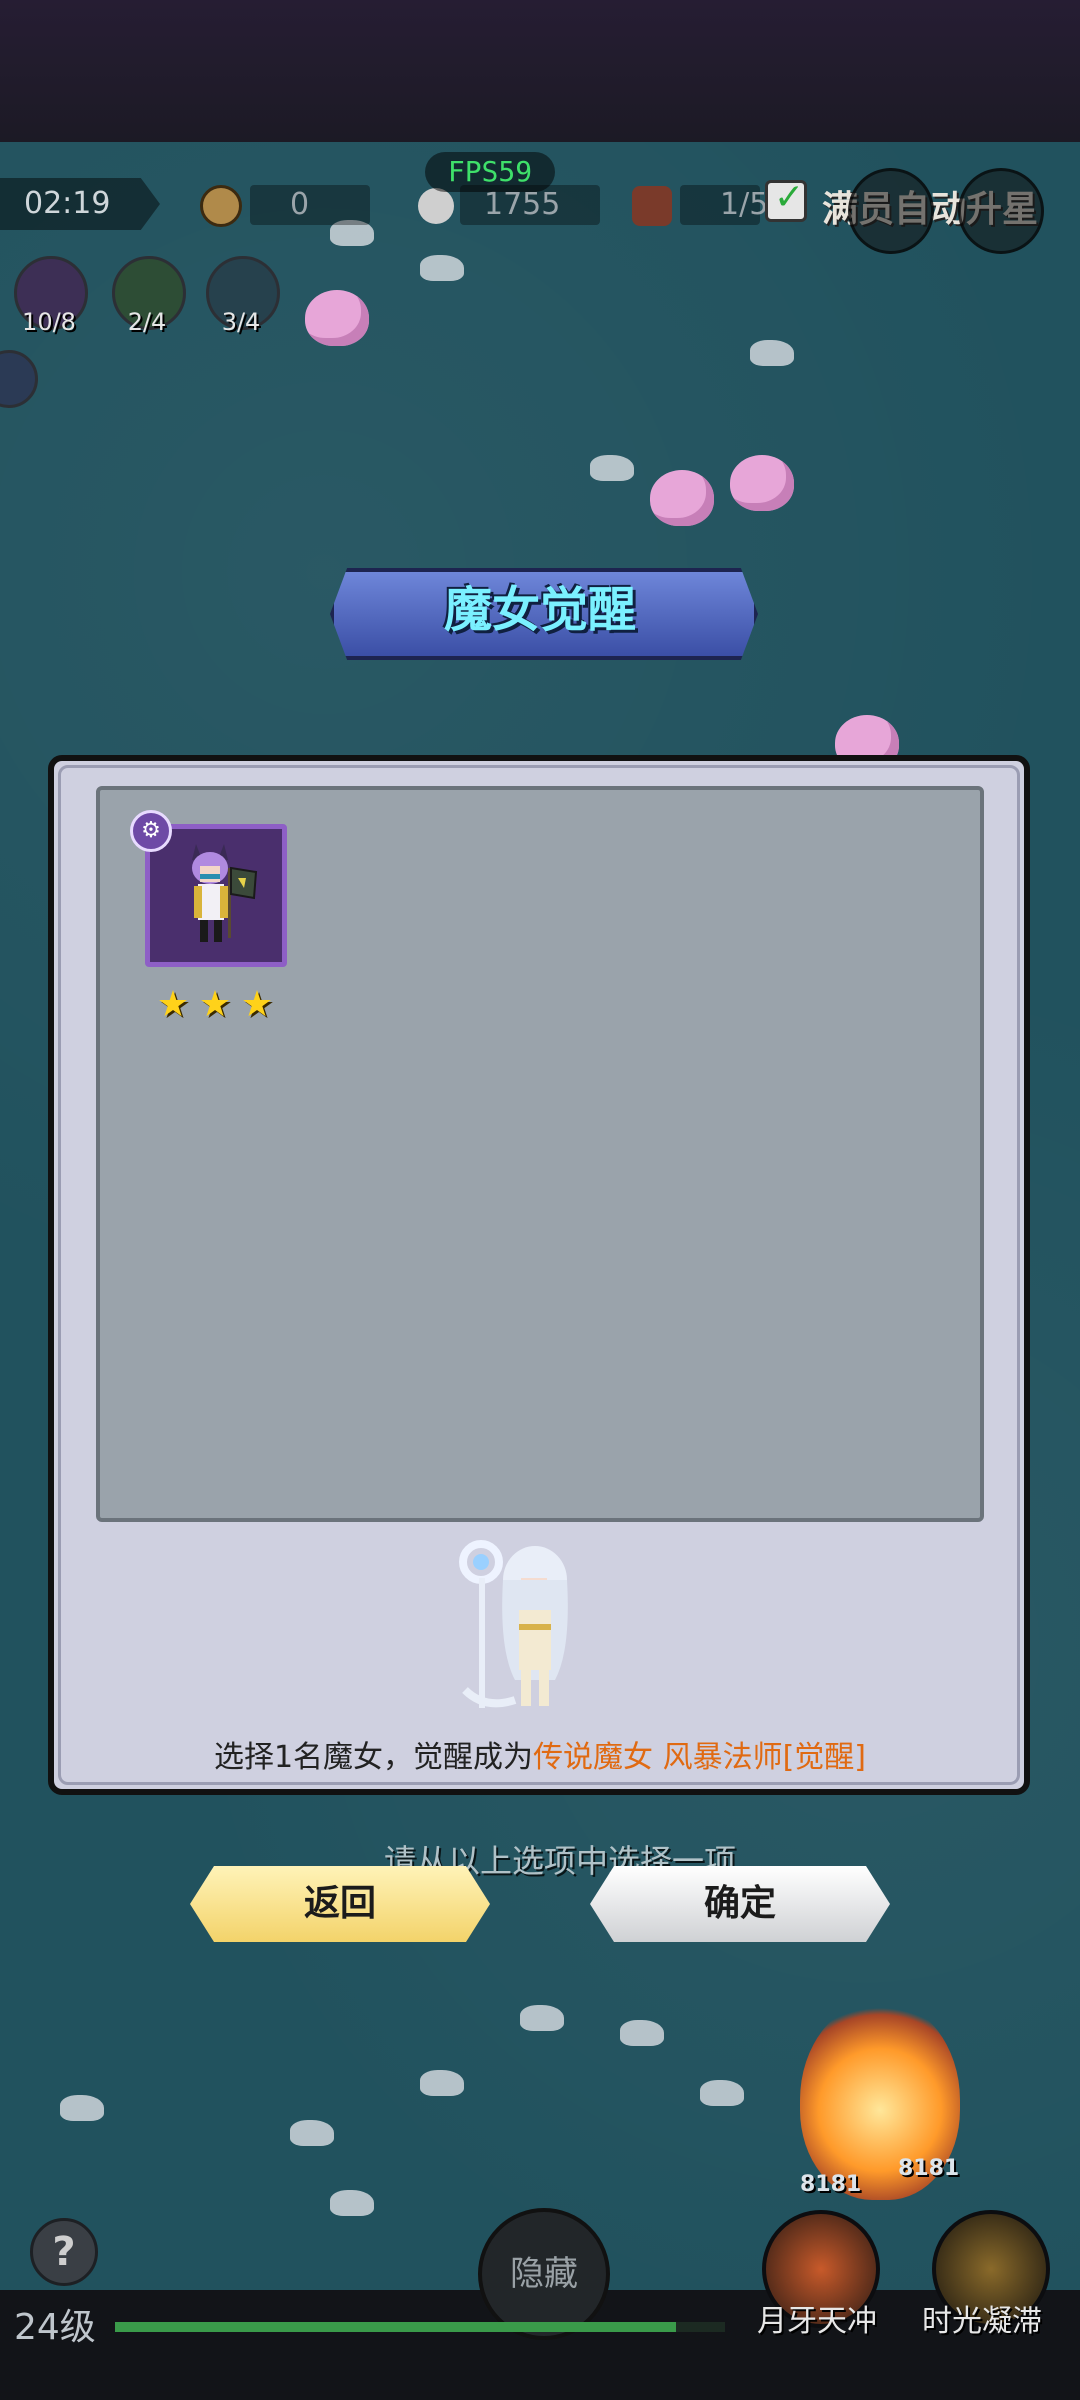  I want to click on skull-icon, so click(436, 206).